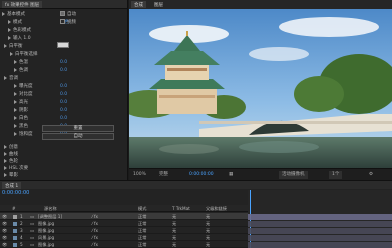 The height and width of the screenshot is (248, 392). What do you see at coordinates (336, 175) in the screenshot?
I see `views-select: 1个` at bounding box center [336, 175].